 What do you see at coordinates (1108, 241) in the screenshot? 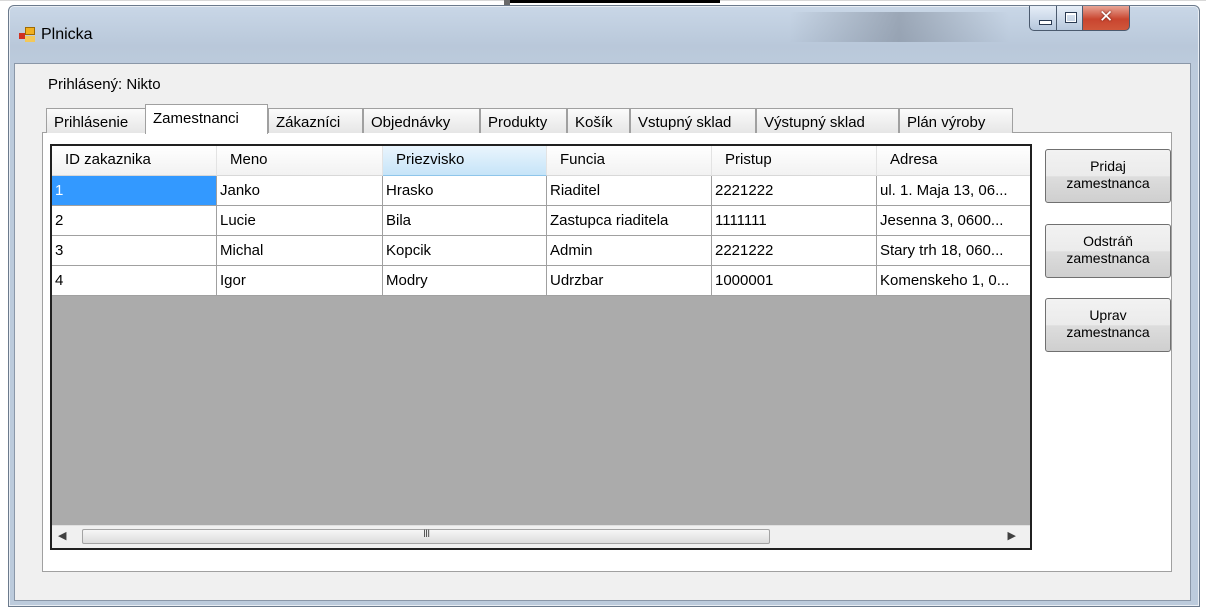
I see `button-label-line: Odstráň` at bounding box center [1108, 241].